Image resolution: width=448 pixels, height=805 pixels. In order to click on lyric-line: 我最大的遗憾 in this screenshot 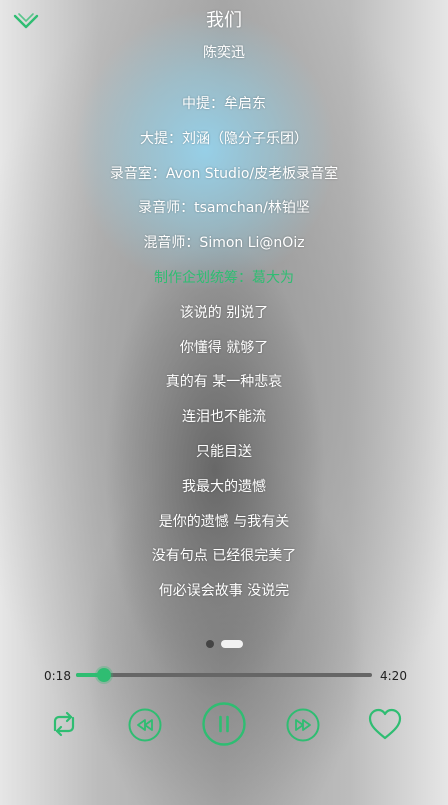, I will do `click(224, 493)`.